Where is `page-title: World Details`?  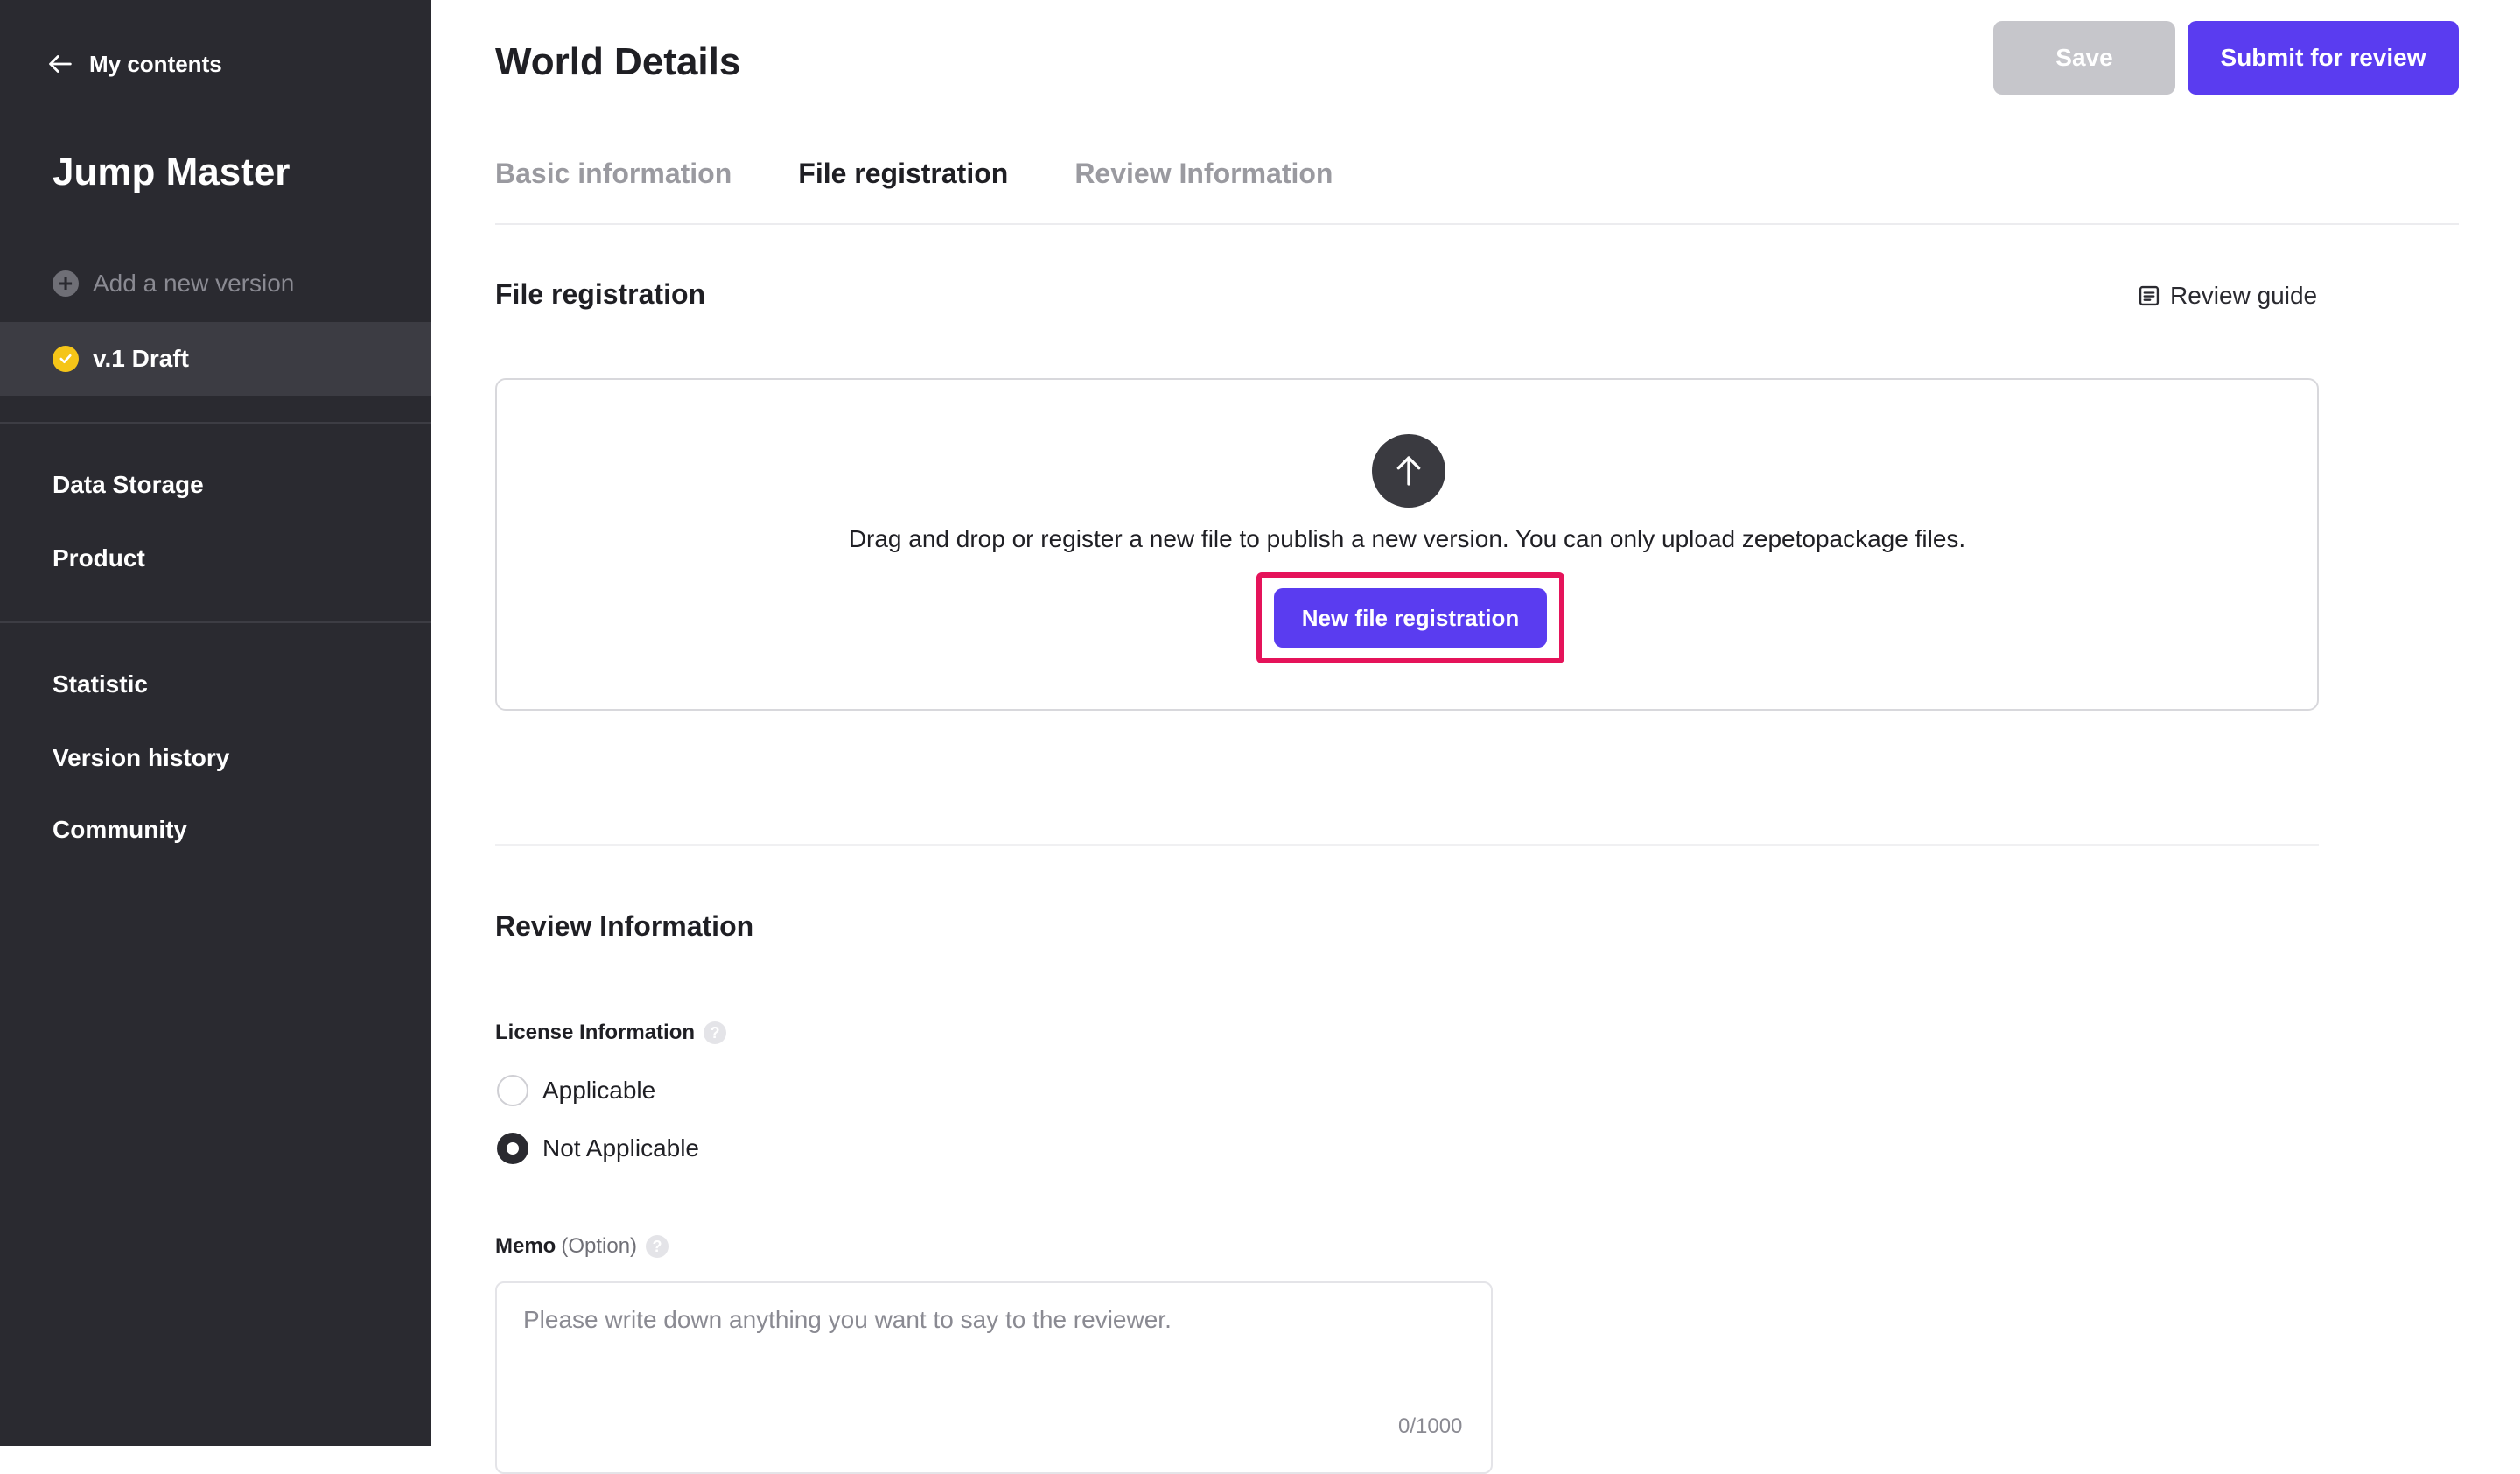
page-title: World Details is located at coordinates (618, 61).